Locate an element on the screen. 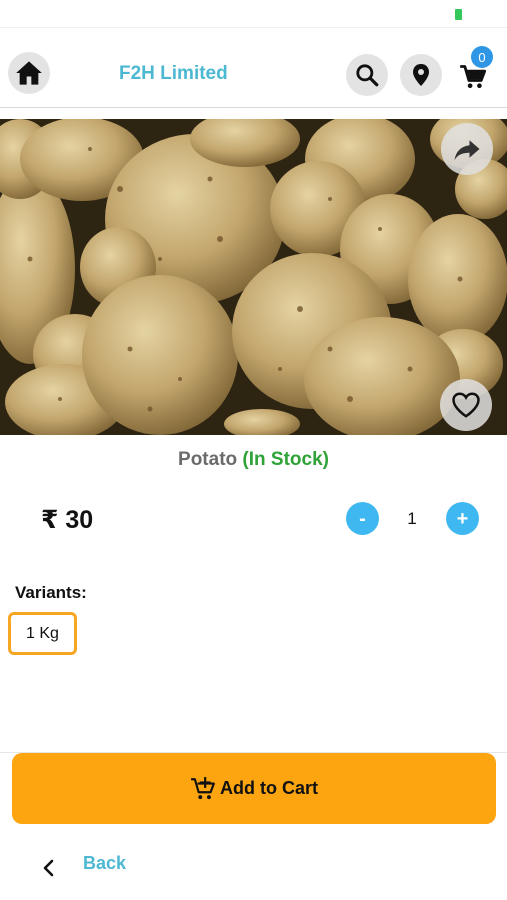  product-name: Potato is located at coordinates (208, 459).